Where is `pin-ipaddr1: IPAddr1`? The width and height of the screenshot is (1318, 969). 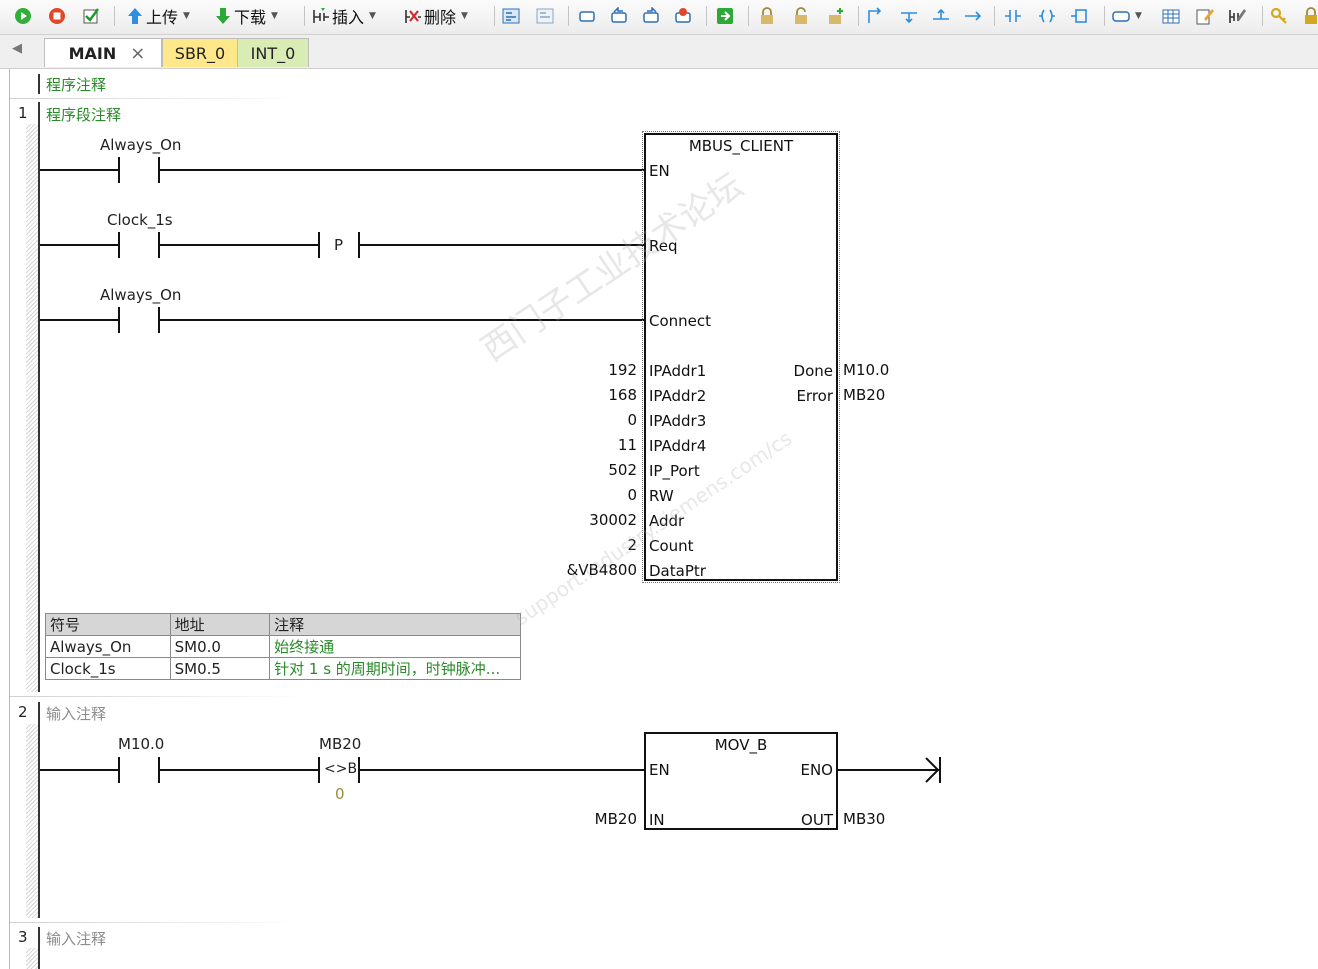 pin-ipaddr1: IPAddr1 is located at coordinates (678, 371).